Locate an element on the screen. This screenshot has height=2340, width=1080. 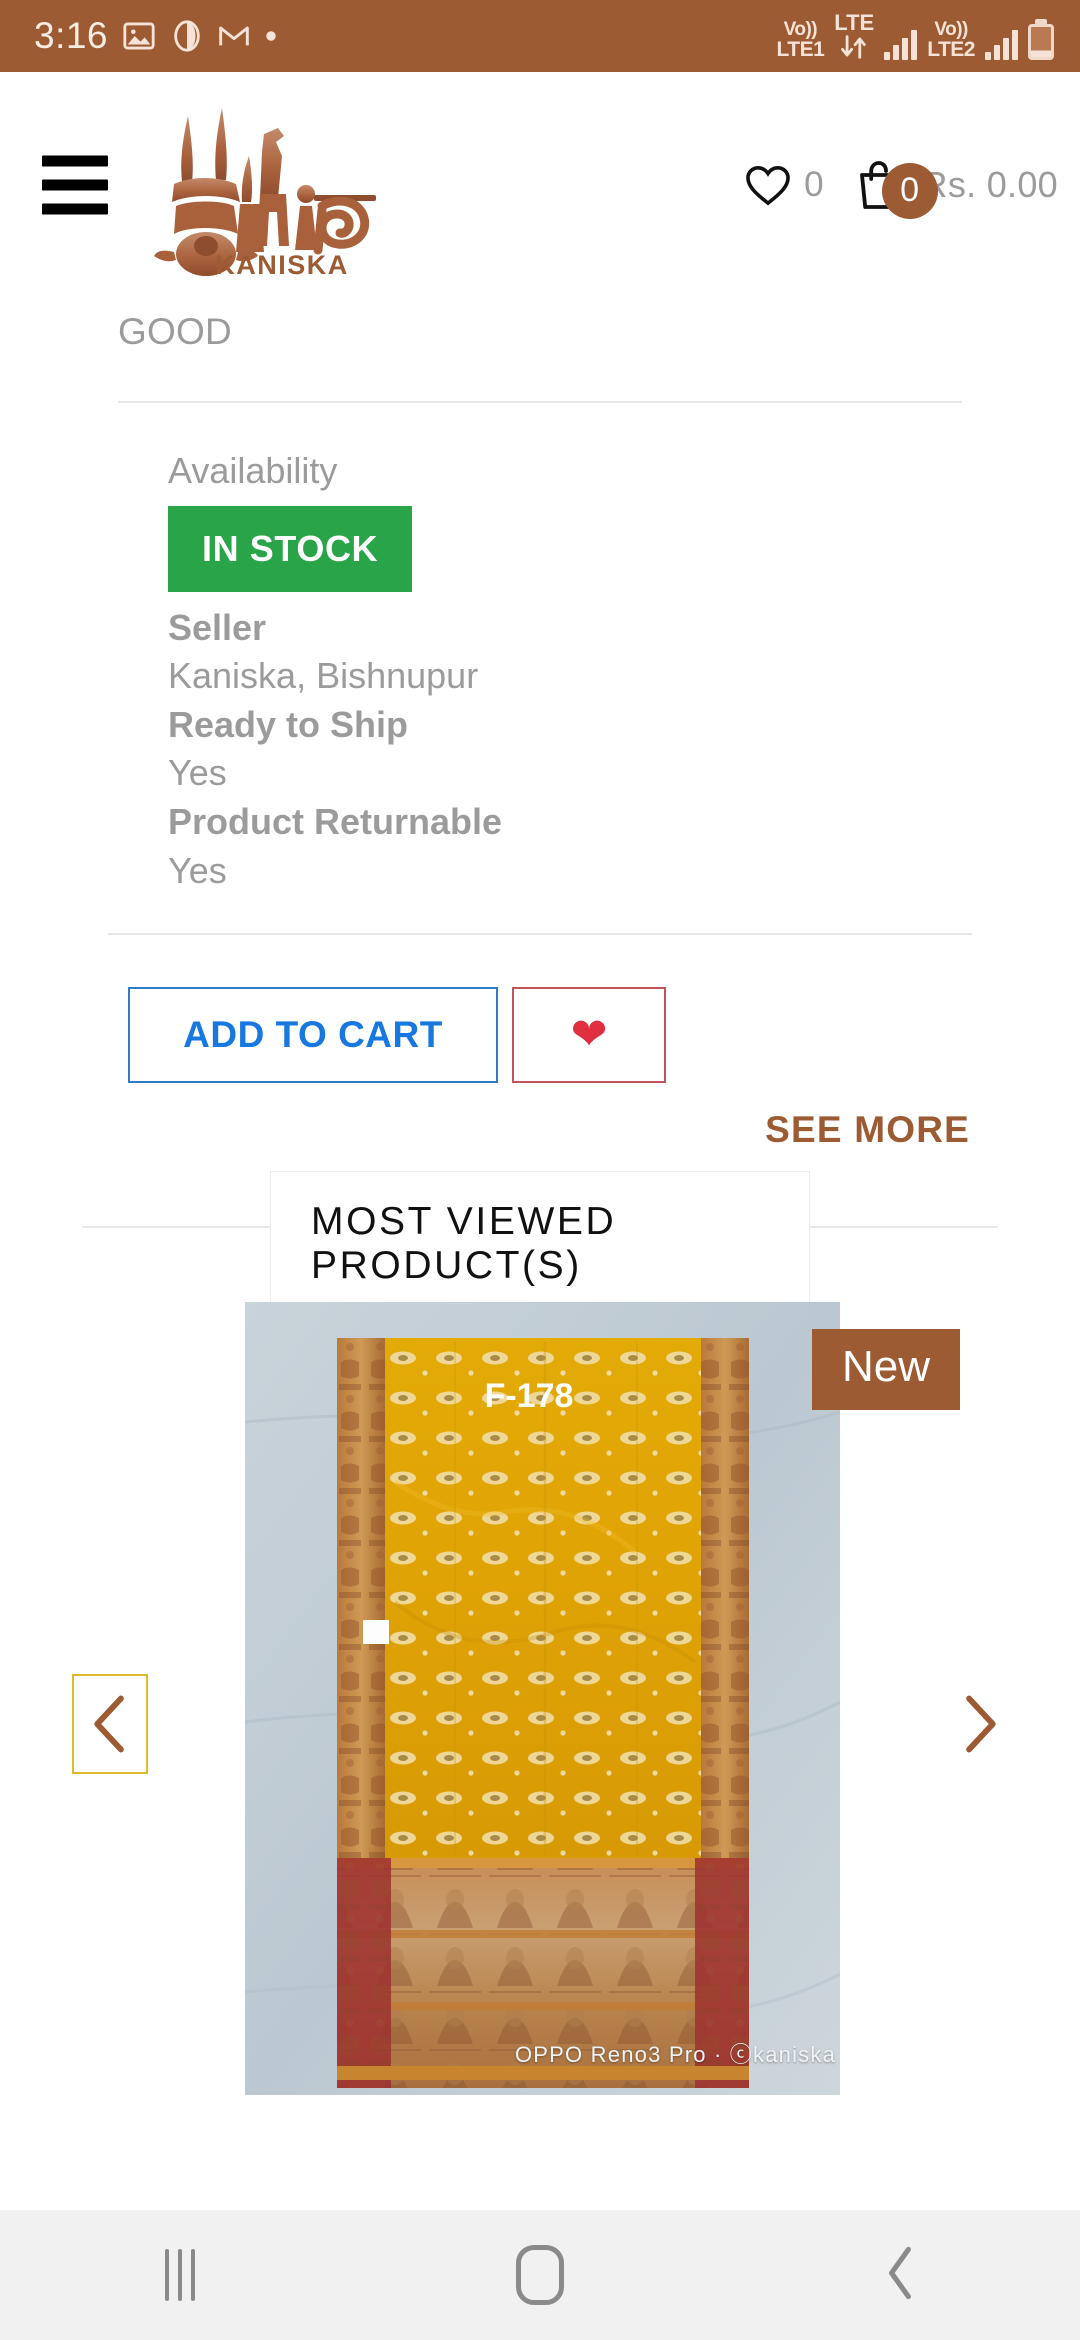
svg-text: KANISKA is located at coordinates (282, 264).